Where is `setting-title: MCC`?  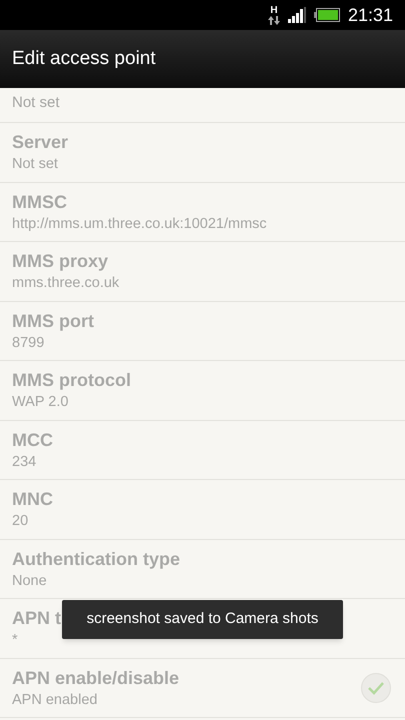 setting-title: MCC is located at coordinates (32, 440).